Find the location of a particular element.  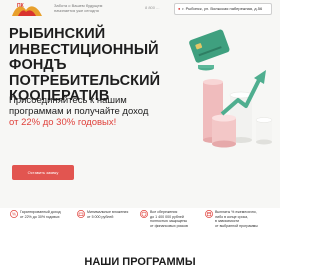

programs-section-title: НАШИ ПРОГРАММЫ is located at coordinates (140, 262).